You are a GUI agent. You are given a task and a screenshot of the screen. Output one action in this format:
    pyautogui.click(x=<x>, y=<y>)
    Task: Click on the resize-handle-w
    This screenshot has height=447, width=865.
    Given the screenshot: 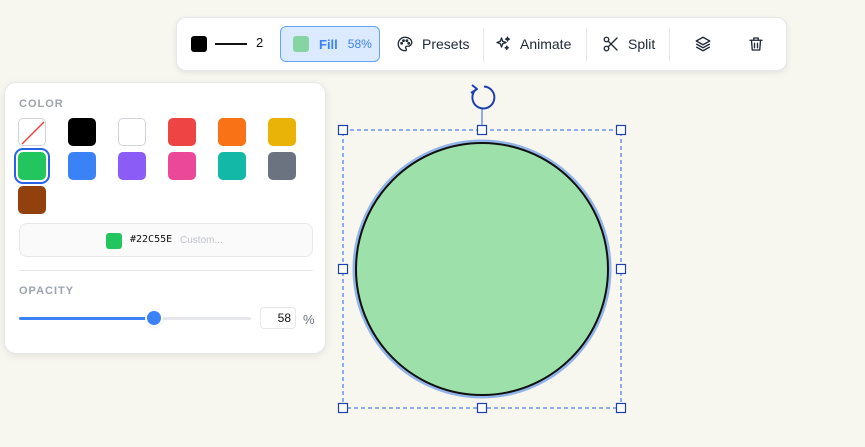 What is the action you would take?
    pyautogui.click(x=343, y=269)
    